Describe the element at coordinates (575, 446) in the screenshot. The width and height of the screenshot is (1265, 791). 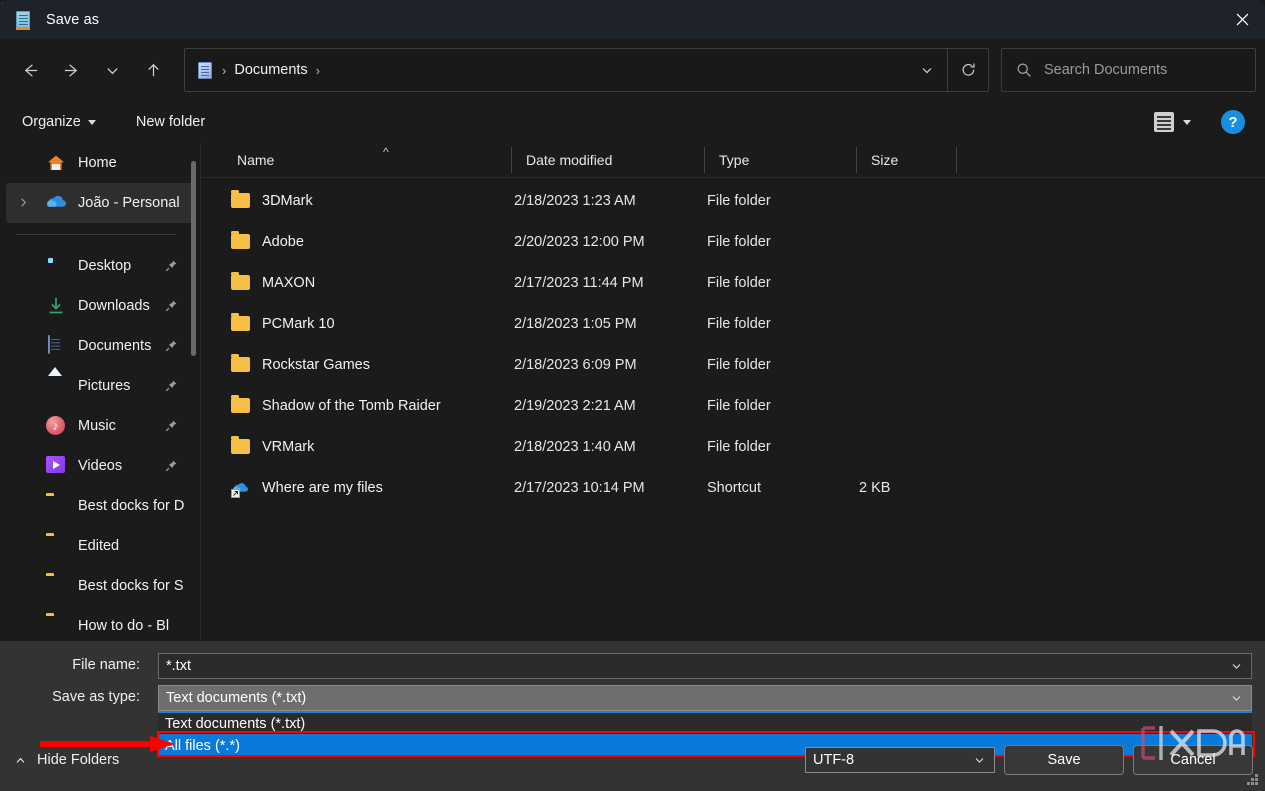
I see `file-date: 2/18/2023 1:40 AM` at that location.